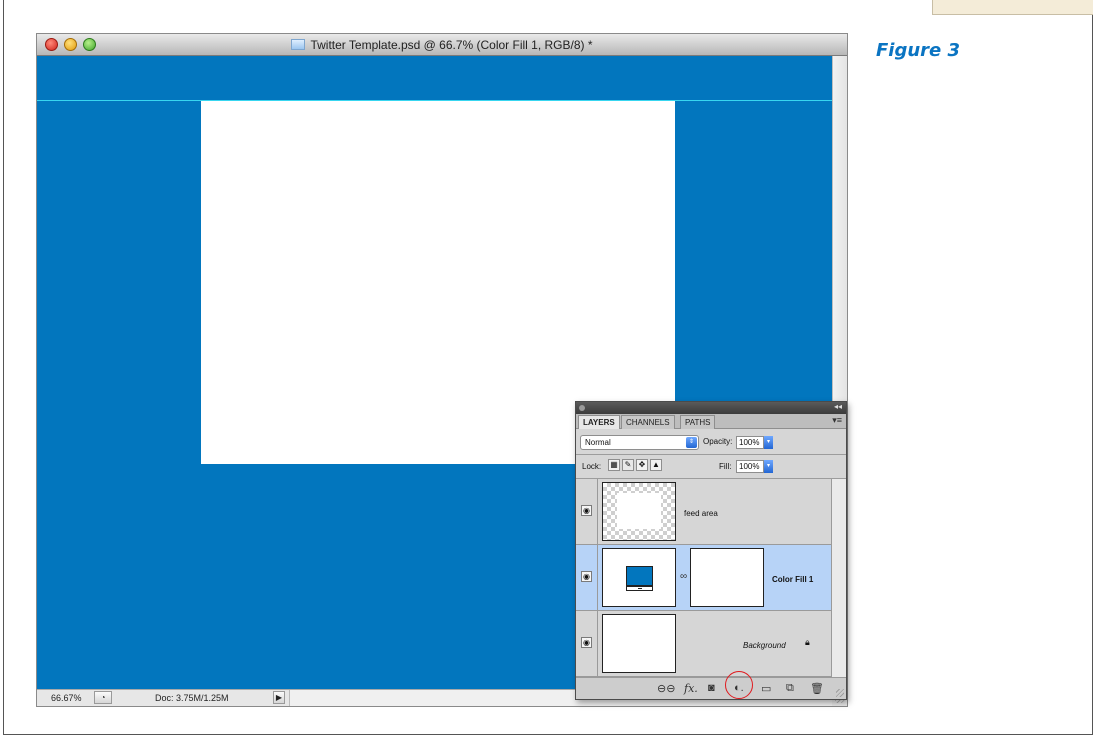 The height and width of the screenshot is (738, 1097). I want to click on fill-label: Fill:, so click(725, 466).